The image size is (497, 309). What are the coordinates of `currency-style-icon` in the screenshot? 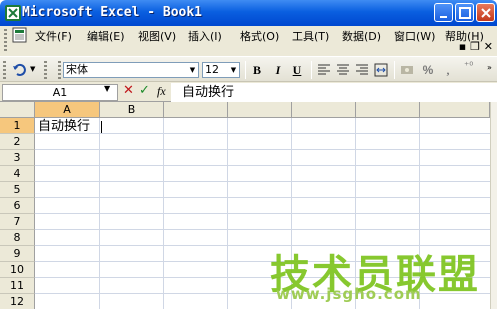 It's located at (407, 70).